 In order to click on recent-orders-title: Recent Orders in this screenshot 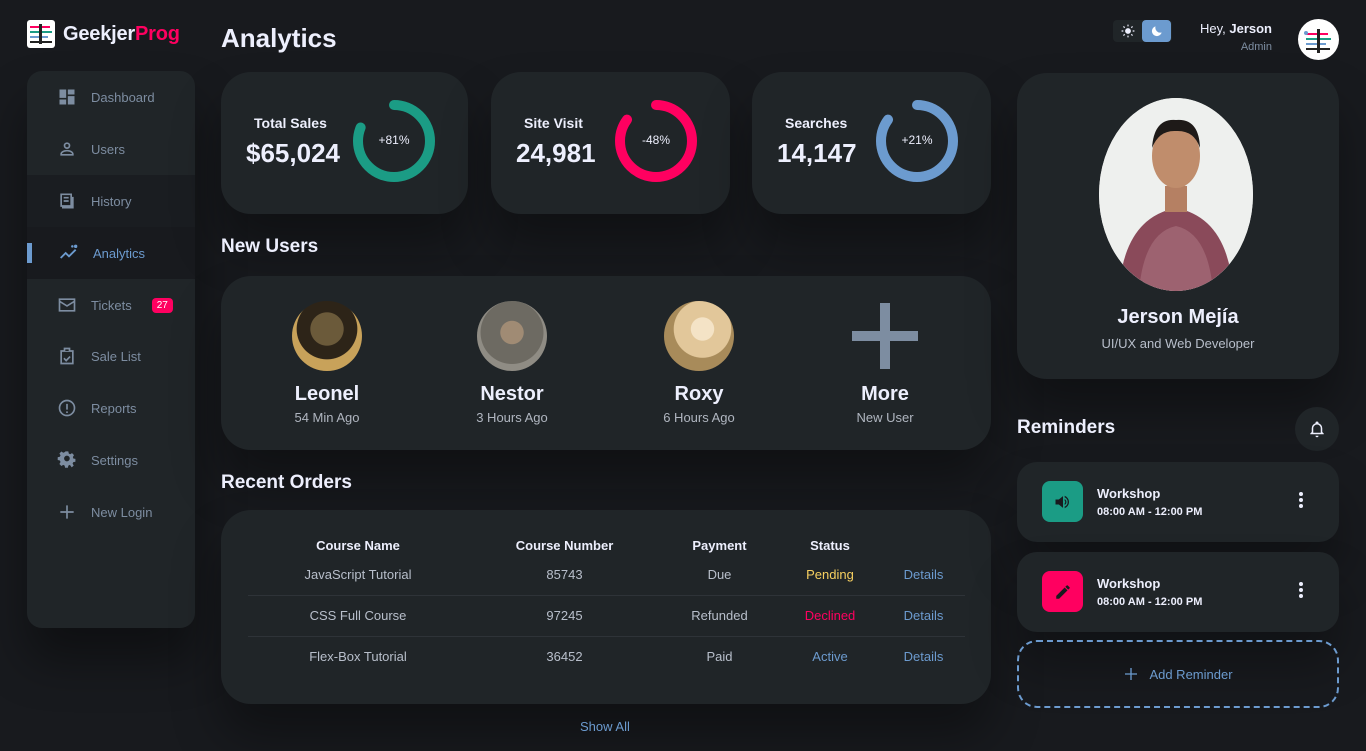, I will do `click(286, 482)`.